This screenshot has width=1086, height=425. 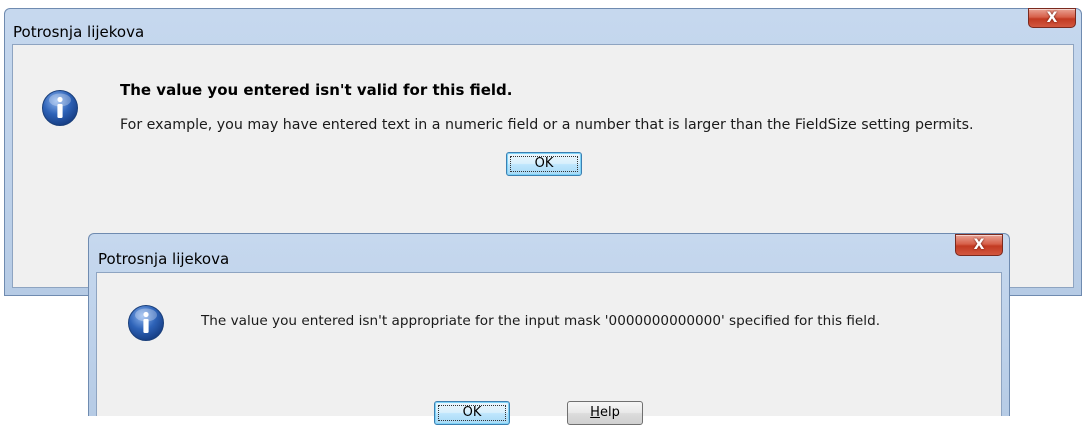 What do you see at coordinates (549, 255) in the screenshot?
I see `title-bar: Potrosnja lijekova` at bounding box center [549, 255].